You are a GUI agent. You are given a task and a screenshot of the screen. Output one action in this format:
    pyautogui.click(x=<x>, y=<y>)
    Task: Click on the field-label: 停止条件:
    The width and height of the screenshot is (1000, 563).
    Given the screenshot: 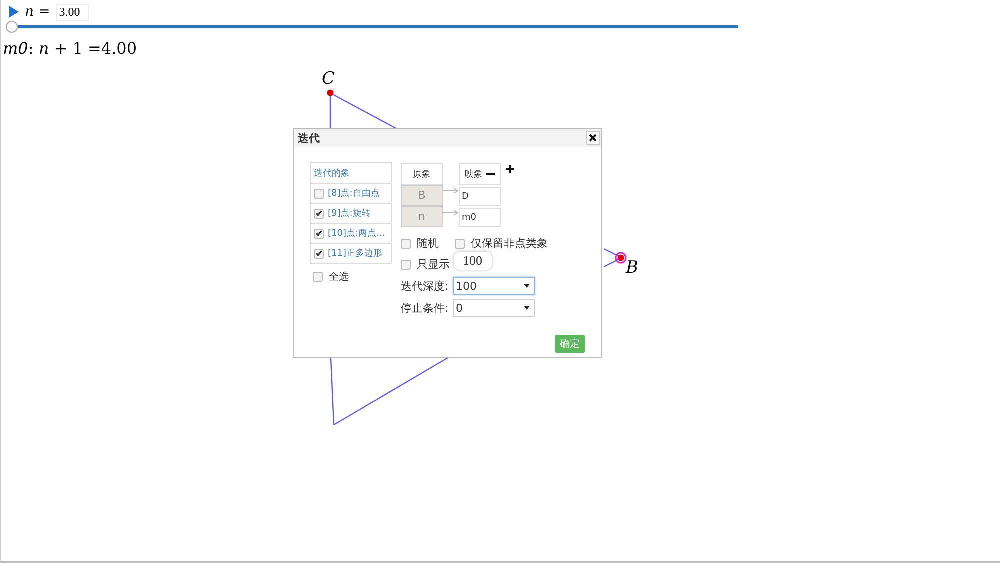 What is the action you would take?
    pyautogui.click(x=425, y=308)
    